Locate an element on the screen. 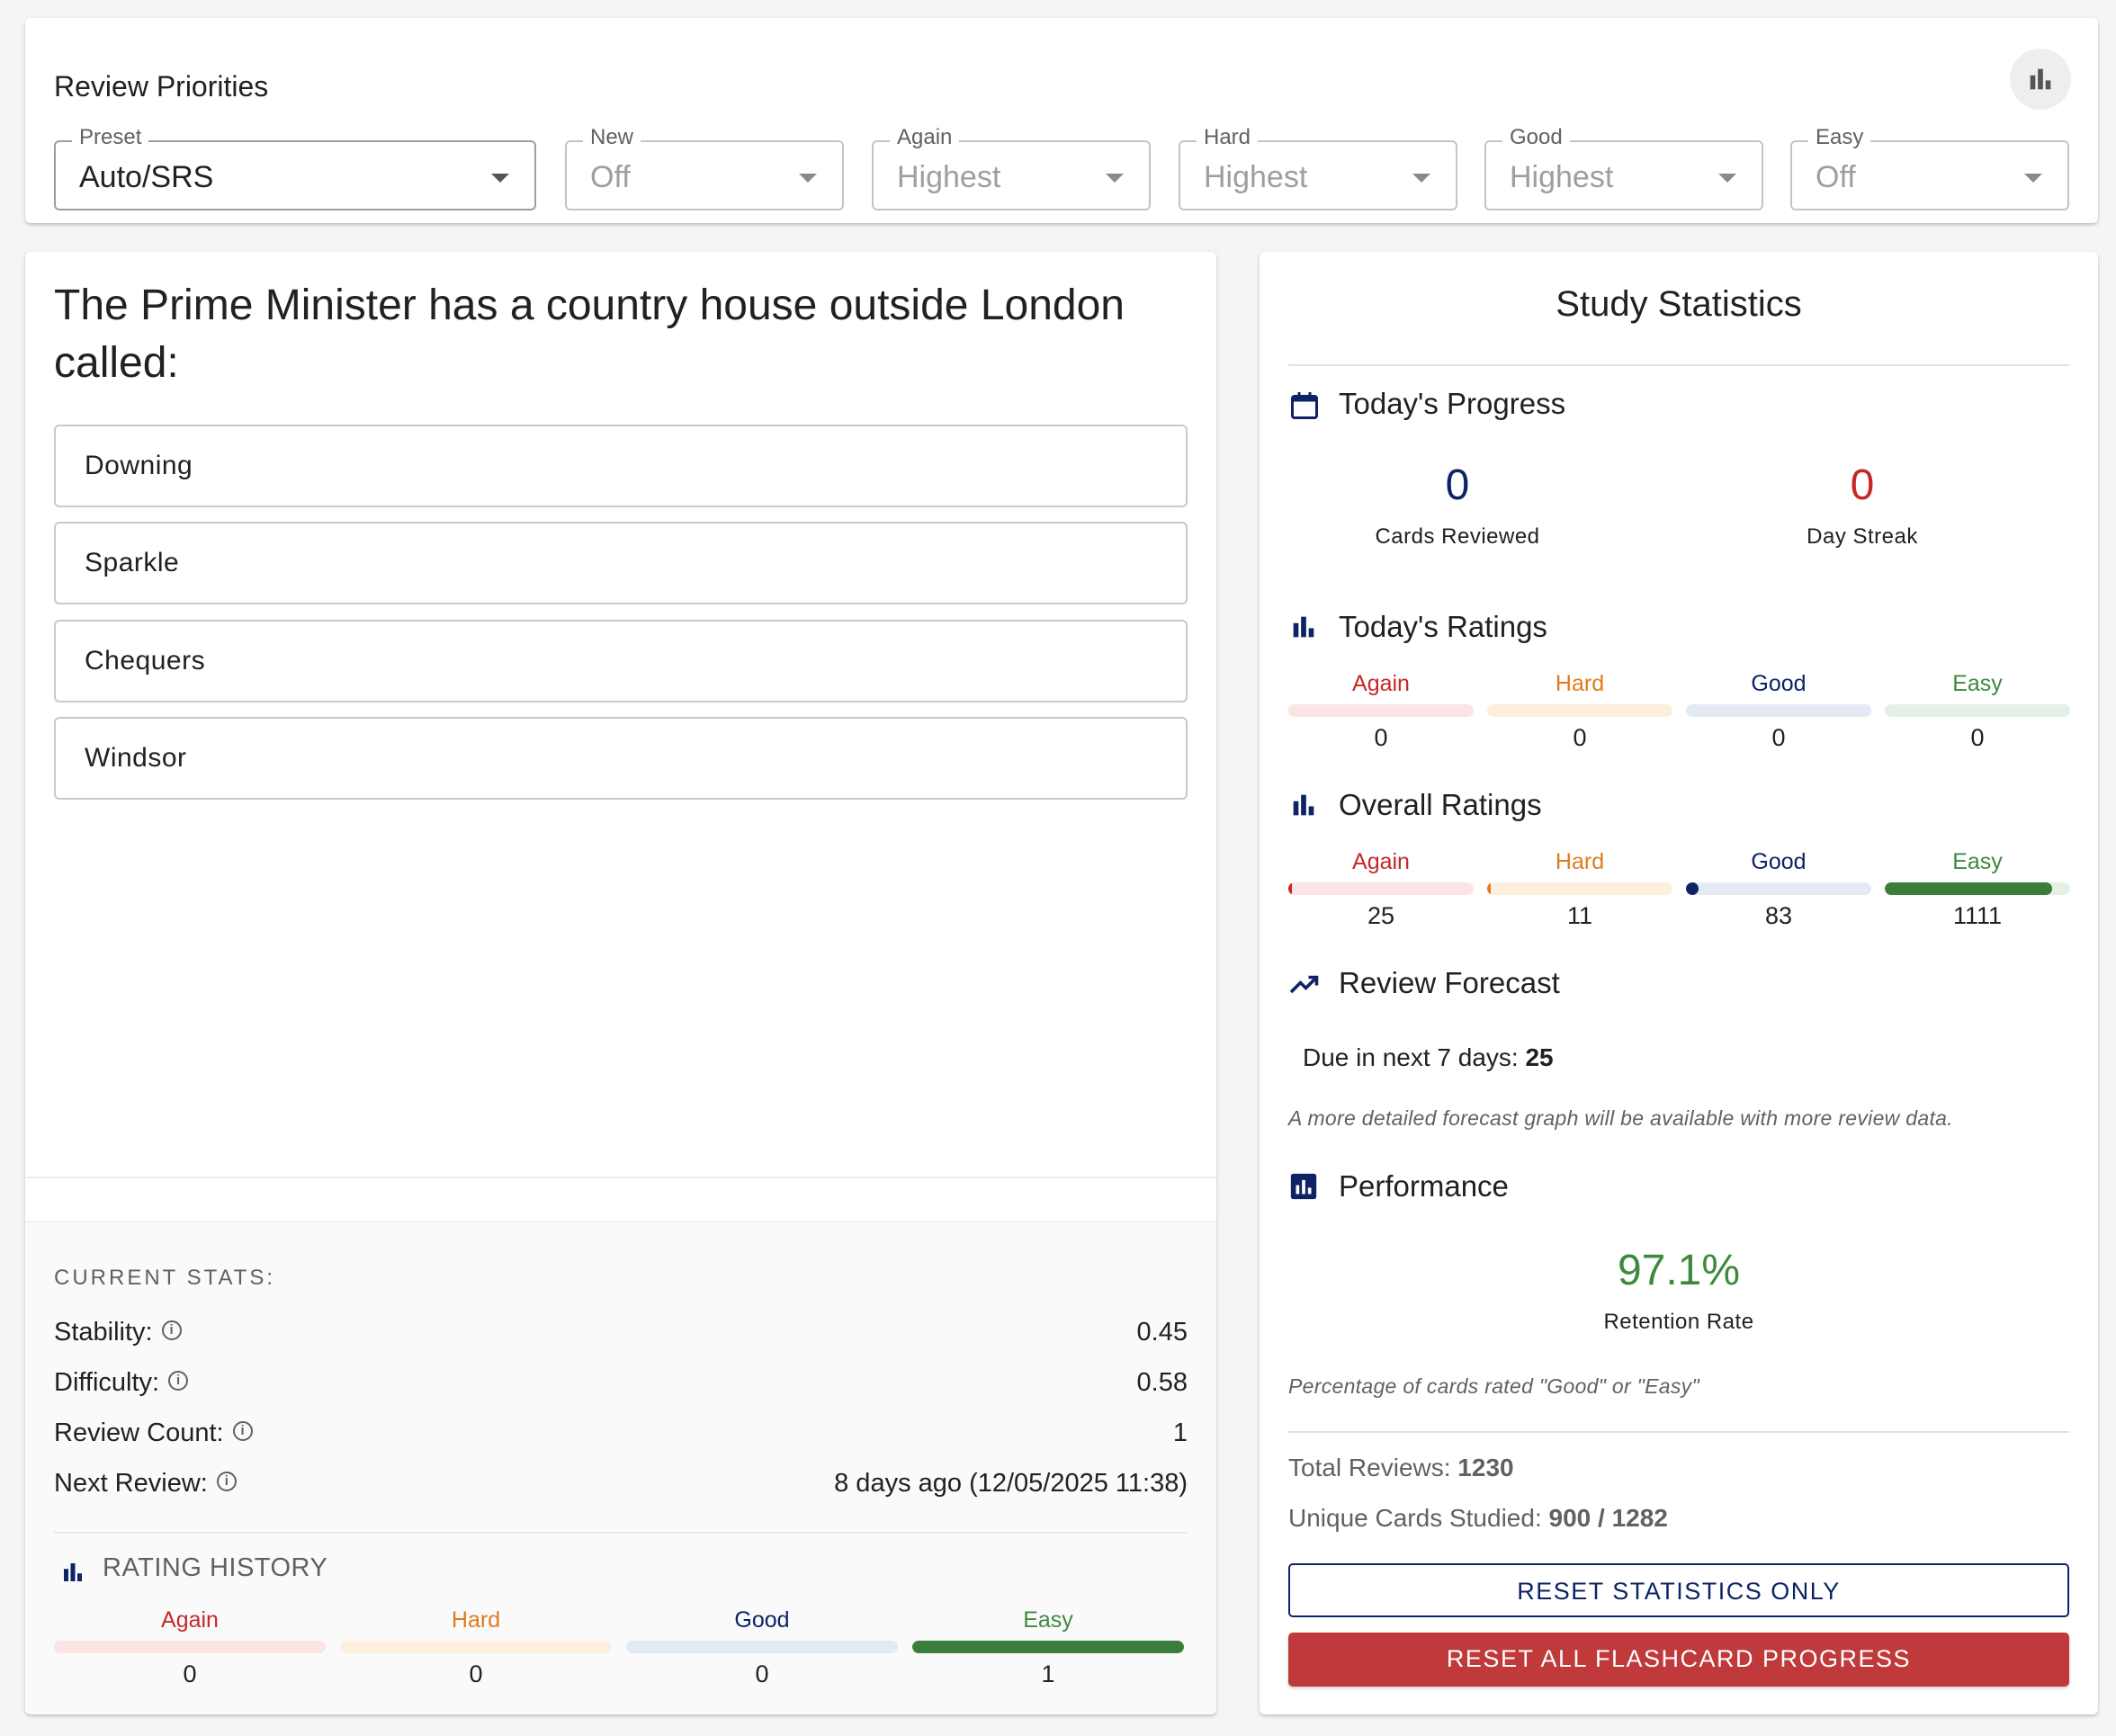 Image resolution: width=2116 pixels, height=1736 pixels. review-count-label: Review Count: is located at coordinates (139, 1432).